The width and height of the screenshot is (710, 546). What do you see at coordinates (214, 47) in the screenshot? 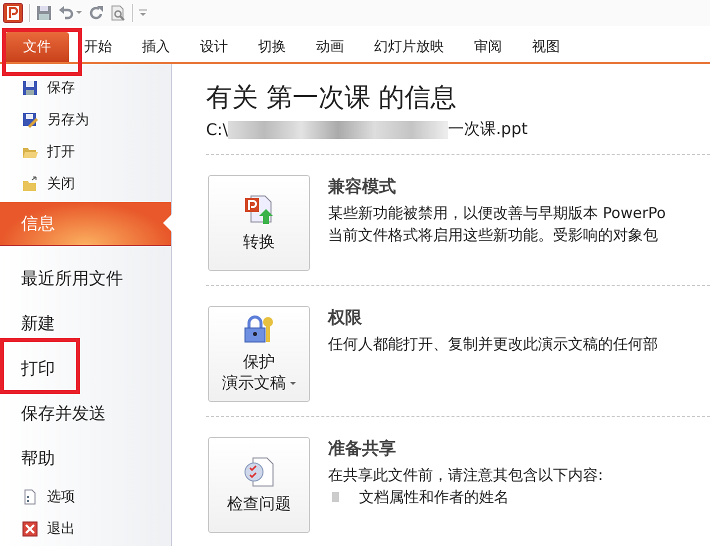
I see `ribbon-tab: 设计` at bounding box center [214, 47].